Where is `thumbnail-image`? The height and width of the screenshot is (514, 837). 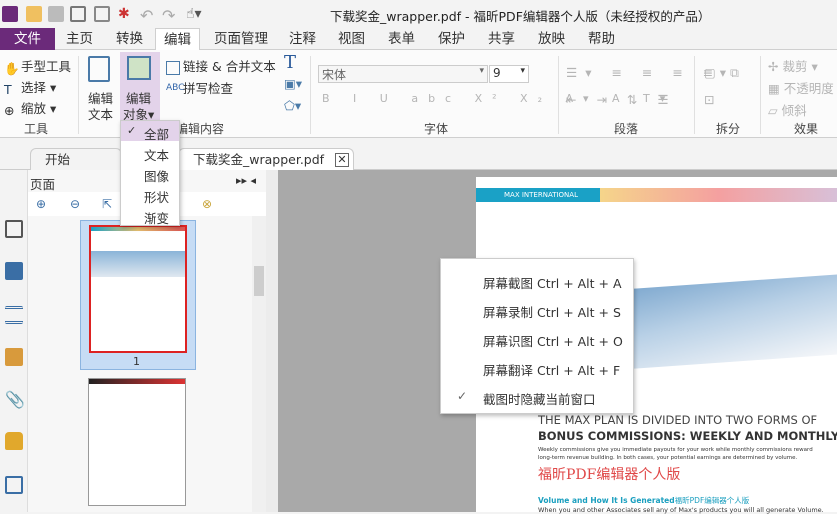 thumbnail-image is located at coordinates (138, 289).